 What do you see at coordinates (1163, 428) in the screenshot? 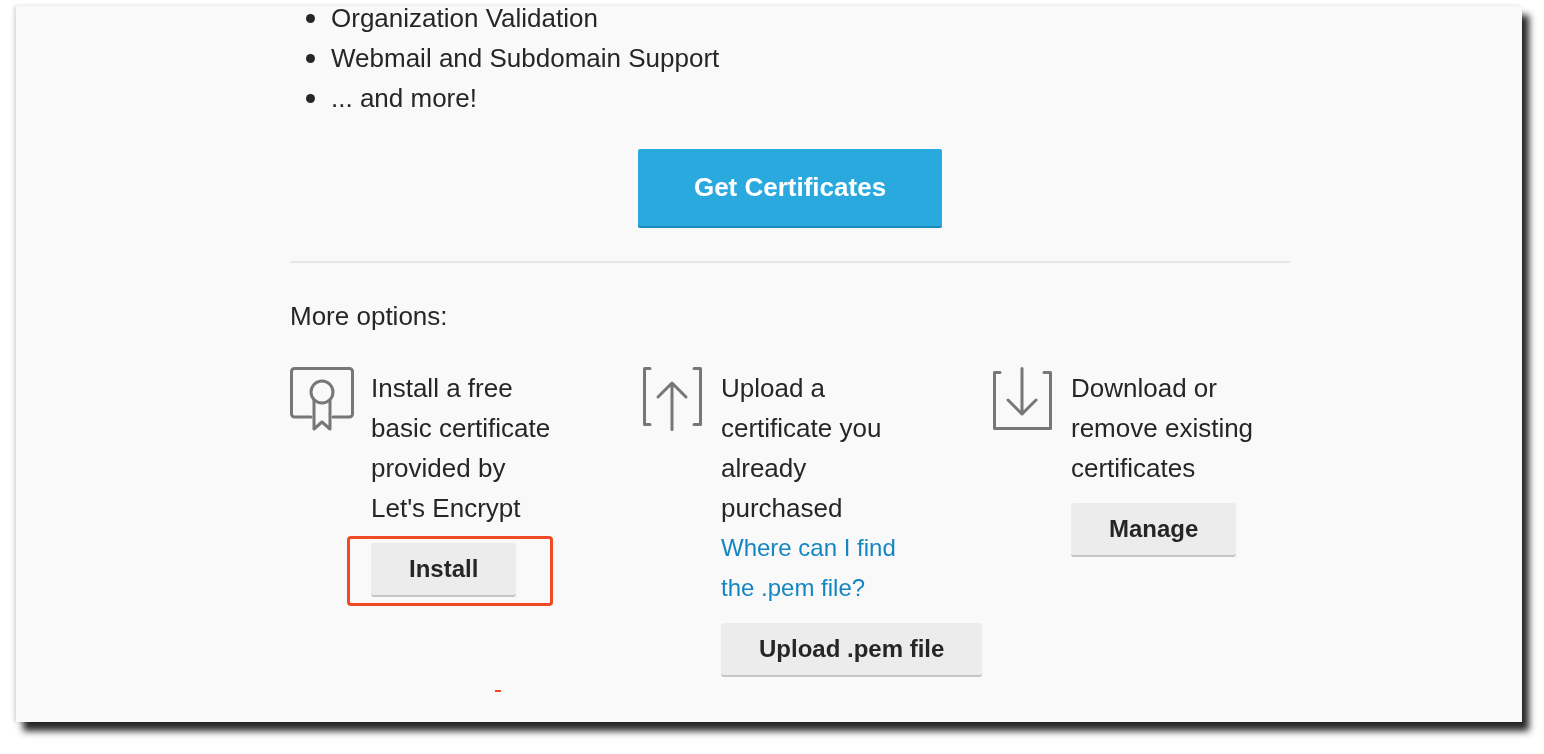
I see `option-description: Download or remove existing certificates` at bounding box center [1163, 428].